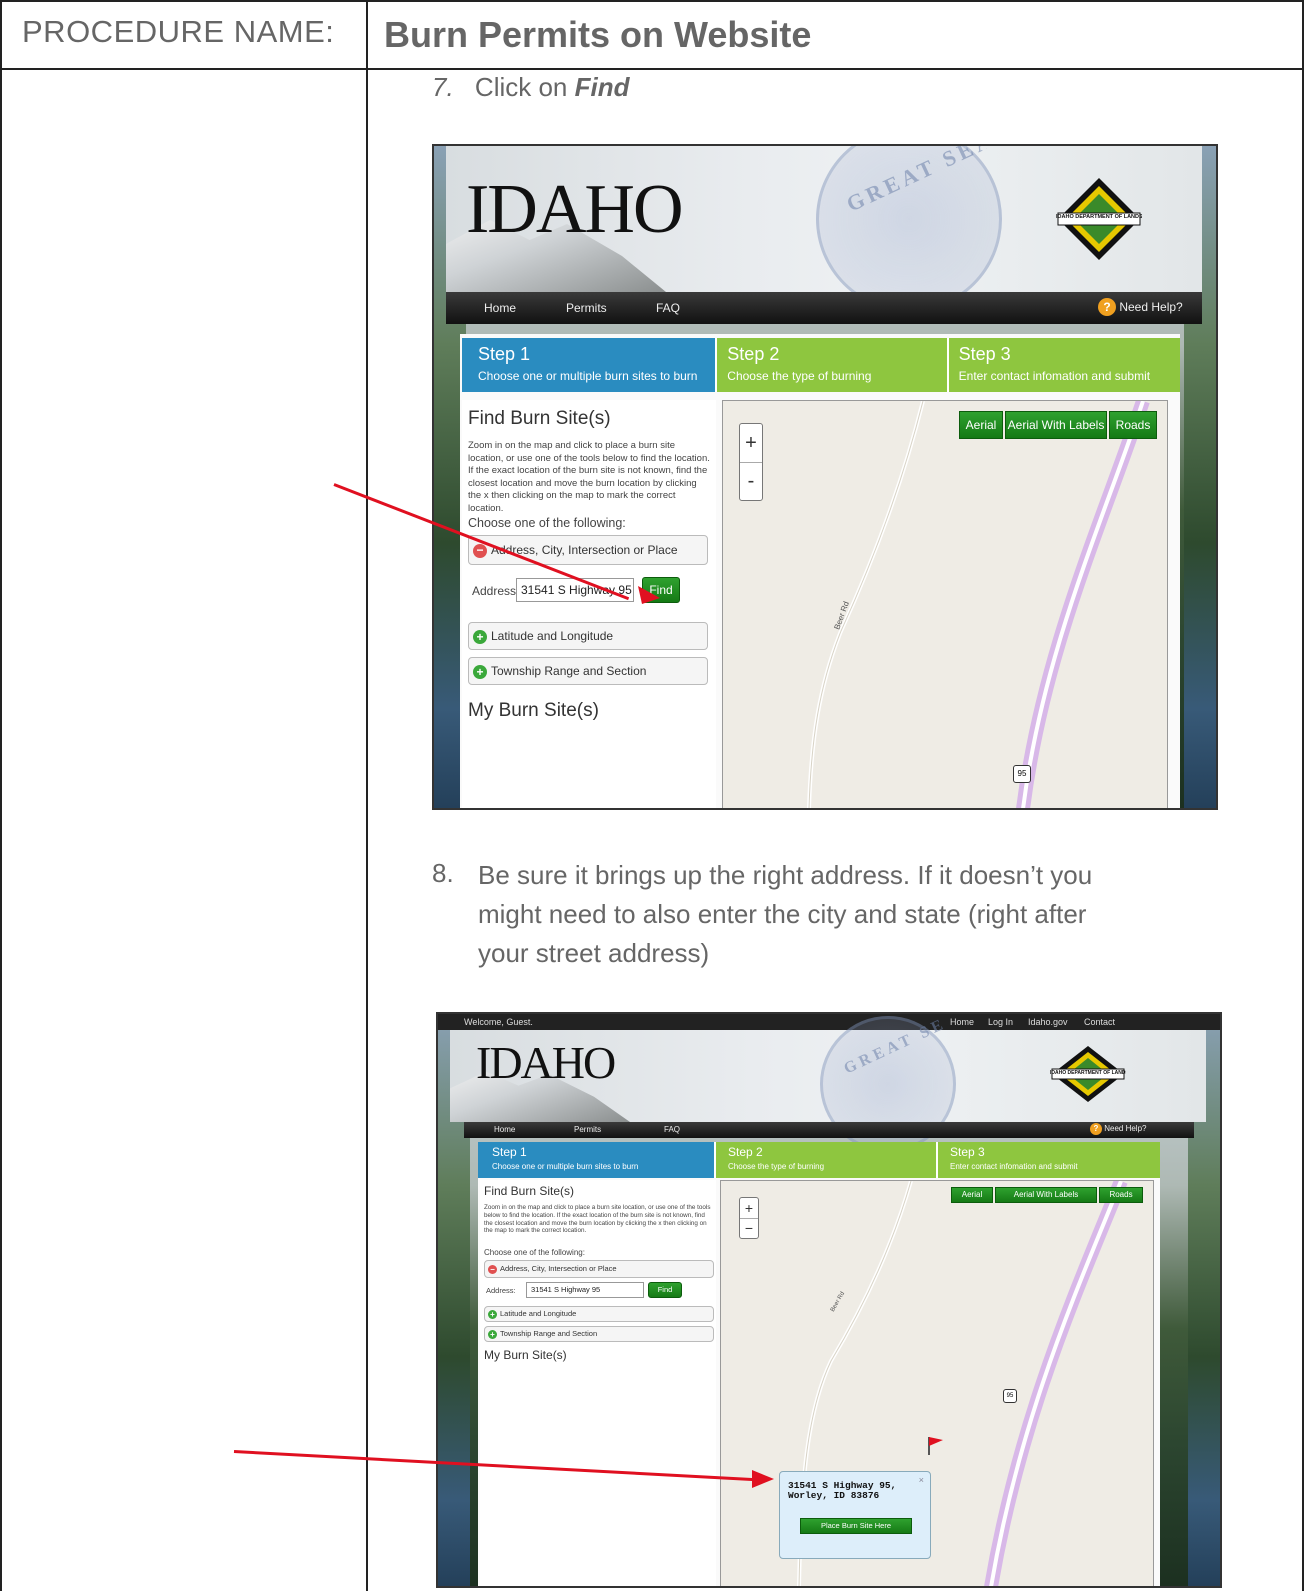  Describe the element at coordinates (480, 550) in the screenshot. I see `collapse-icon: −` at that location.